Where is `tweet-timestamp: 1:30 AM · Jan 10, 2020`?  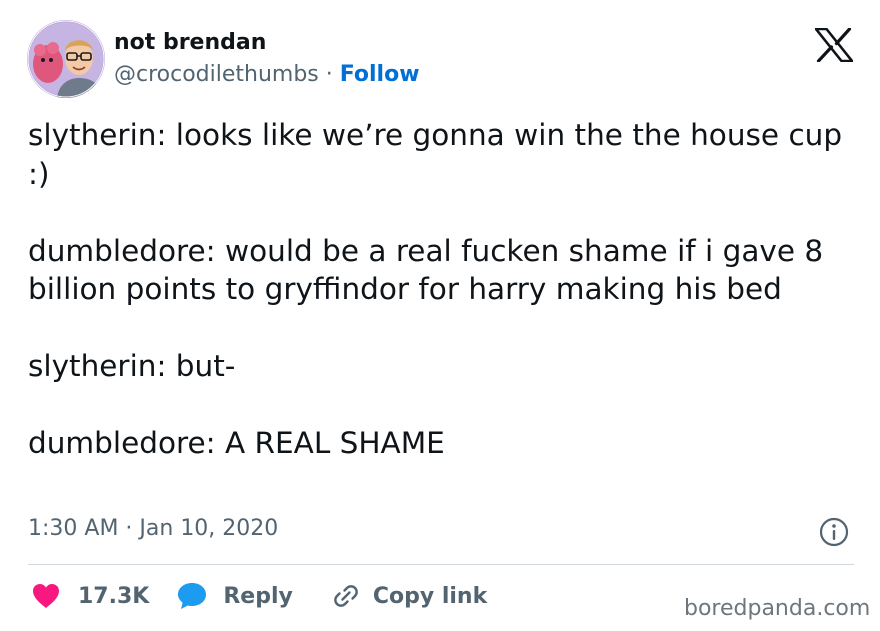
tweet-timestamp: 1:30 AM · Jan 10, 2020 is located at coordinates (153, 529).